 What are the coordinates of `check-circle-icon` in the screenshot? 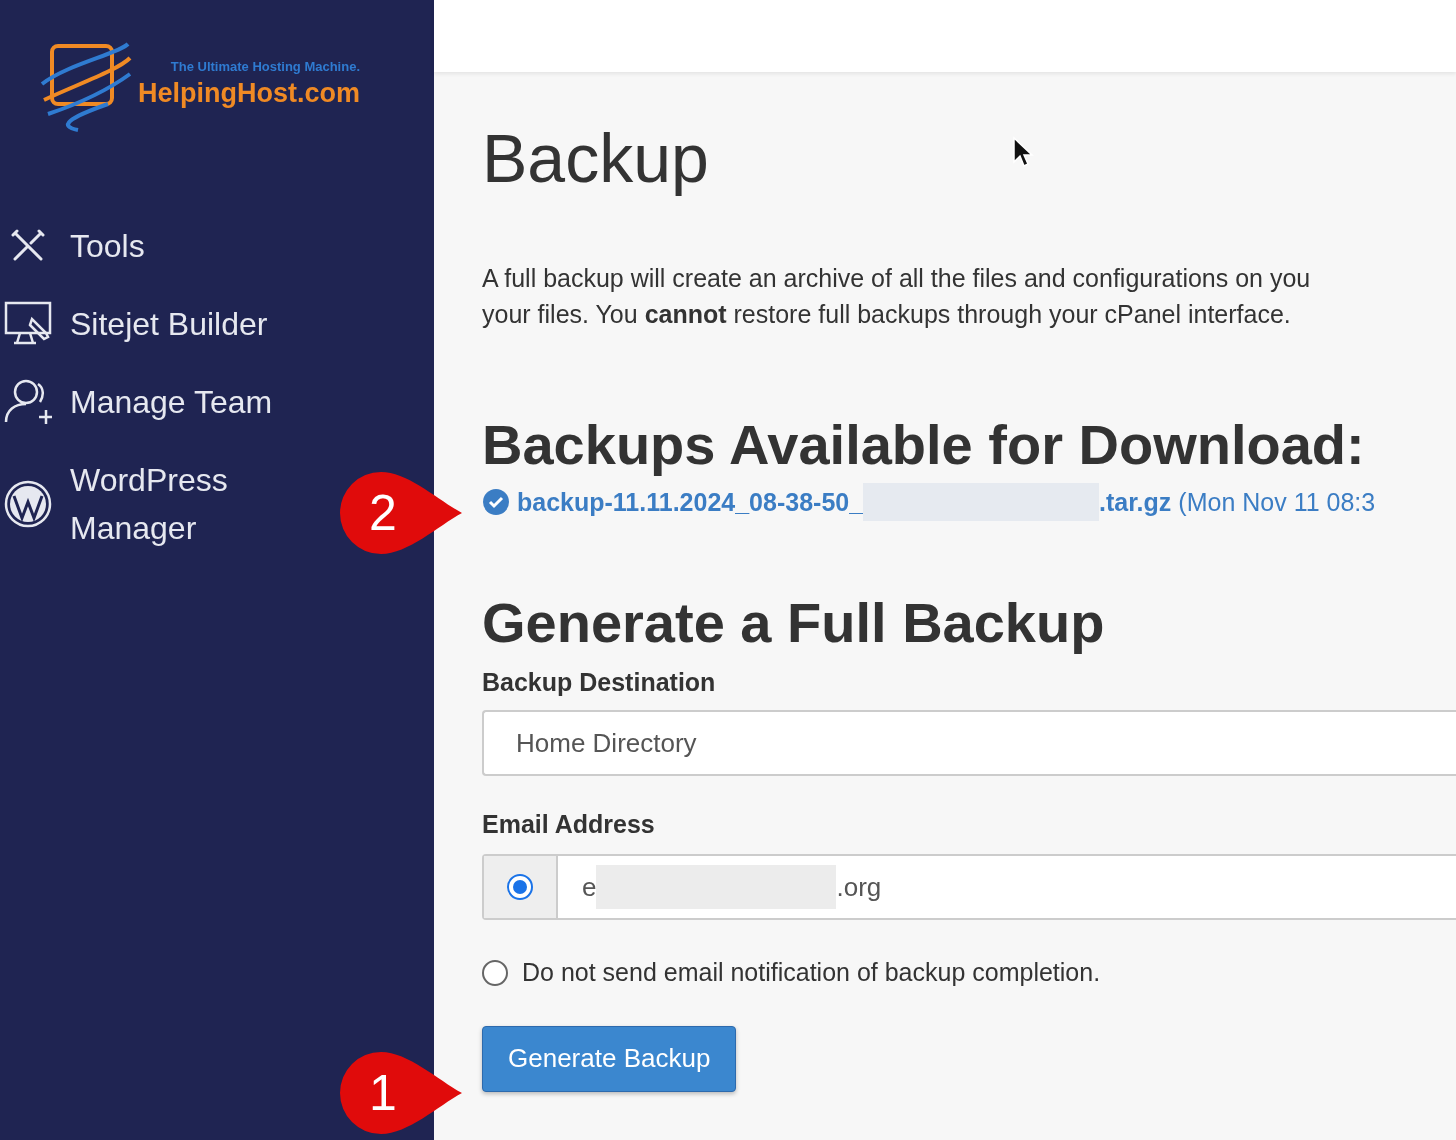 It's located at (496, 502).